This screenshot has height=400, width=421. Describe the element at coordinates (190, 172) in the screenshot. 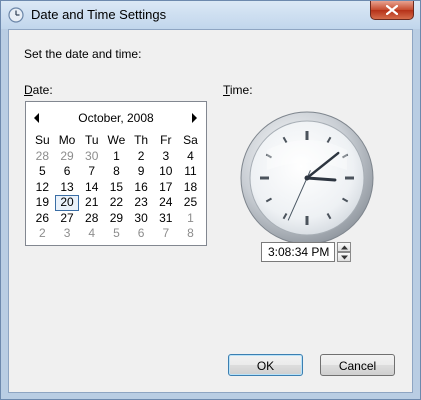

I see `calendar-day: 11` at that location.